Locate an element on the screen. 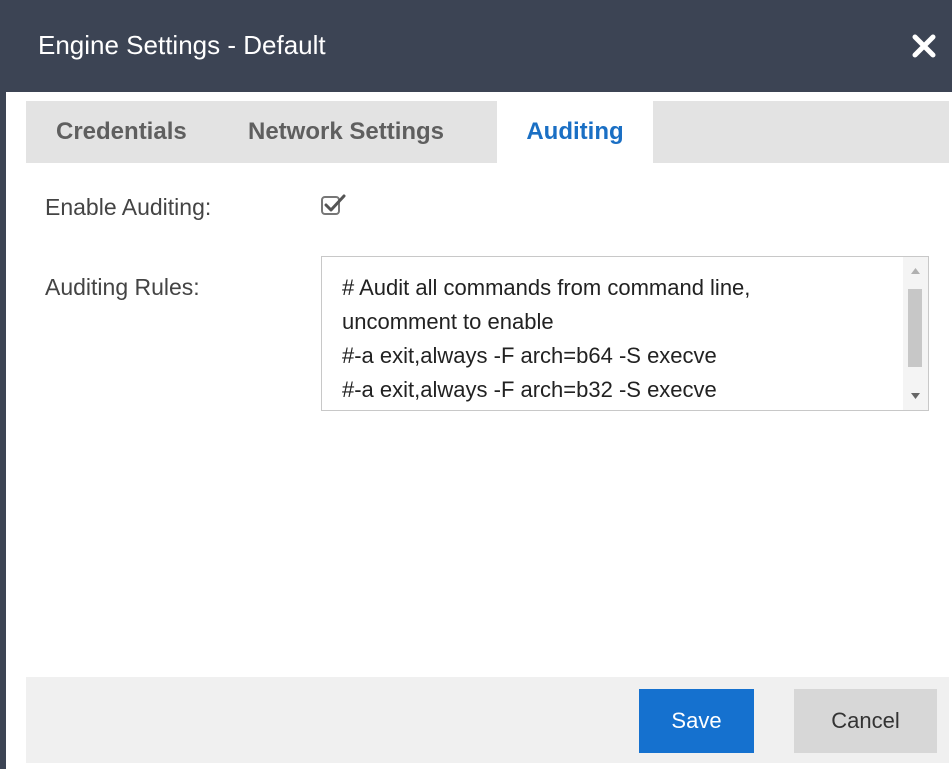 The image size is (952, 769). tab-credentials: Credentials is located at coordinates (121, 132).